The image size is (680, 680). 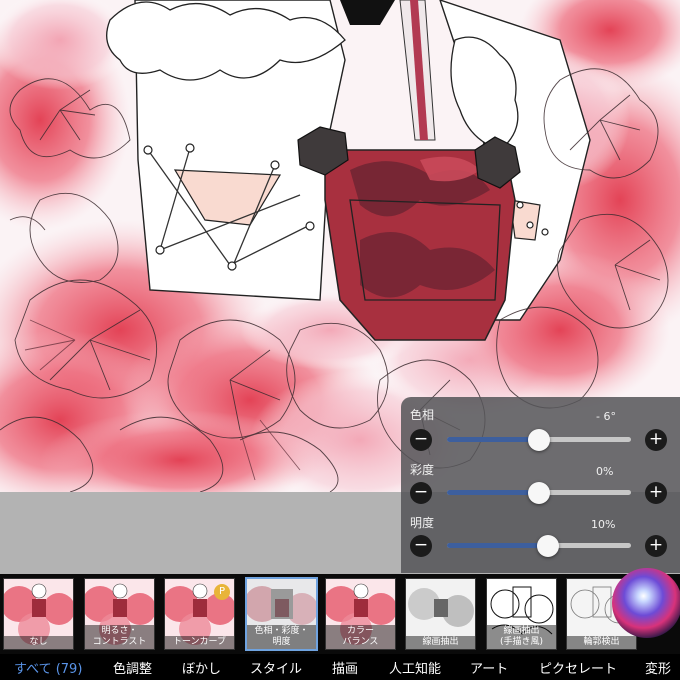 I want to click on hue-label: 色相, so click(x=422, y=415).